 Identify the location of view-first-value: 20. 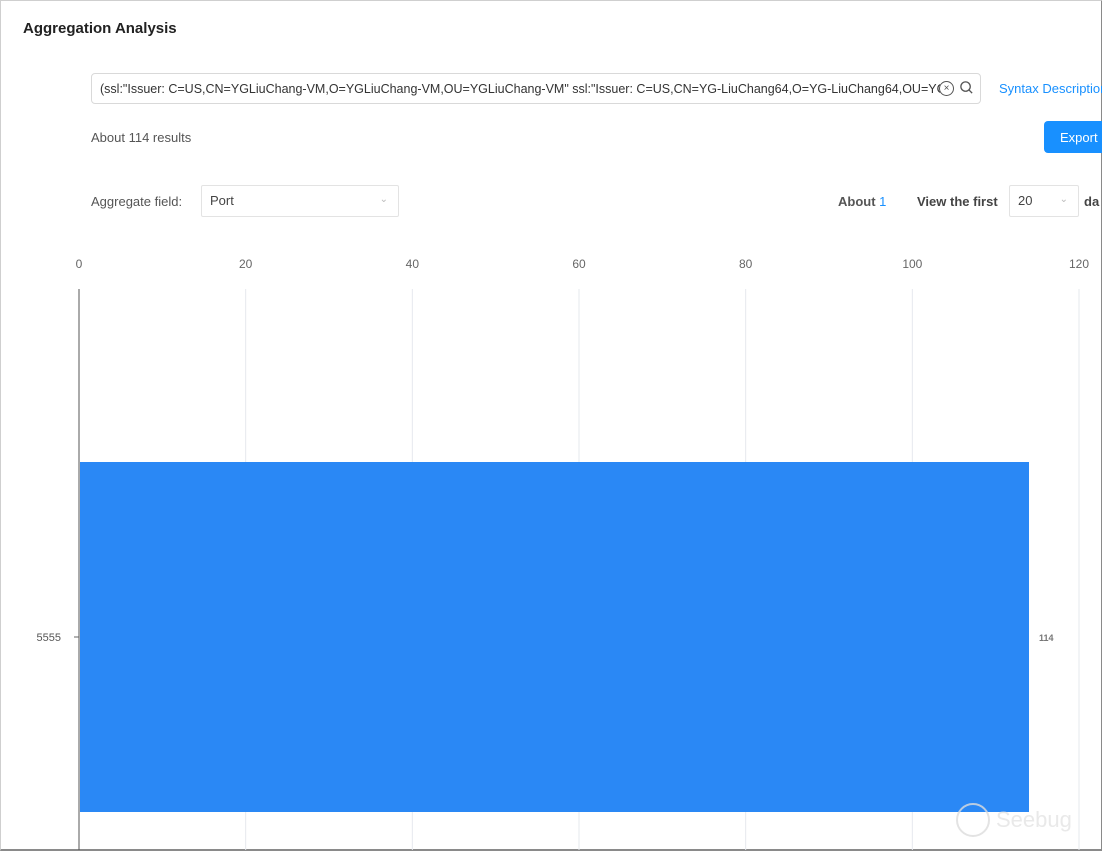
(1025, 200).